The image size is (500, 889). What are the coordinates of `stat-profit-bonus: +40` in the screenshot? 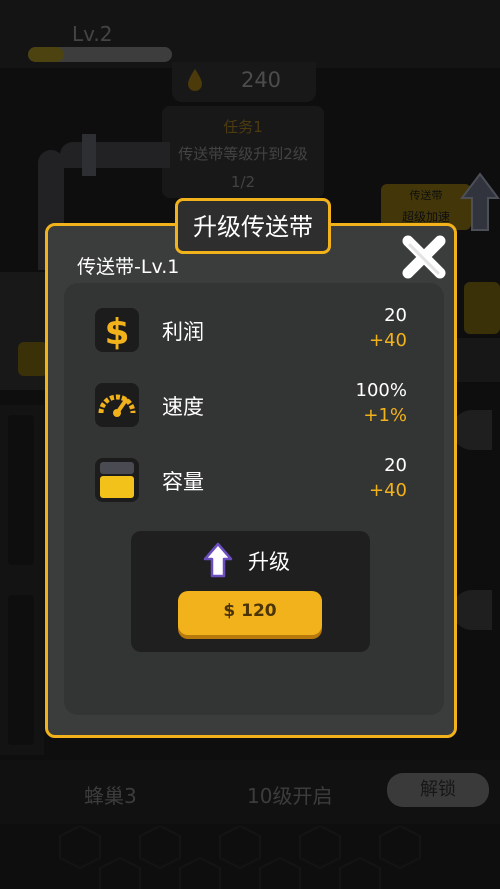 It's located at (388, 340).